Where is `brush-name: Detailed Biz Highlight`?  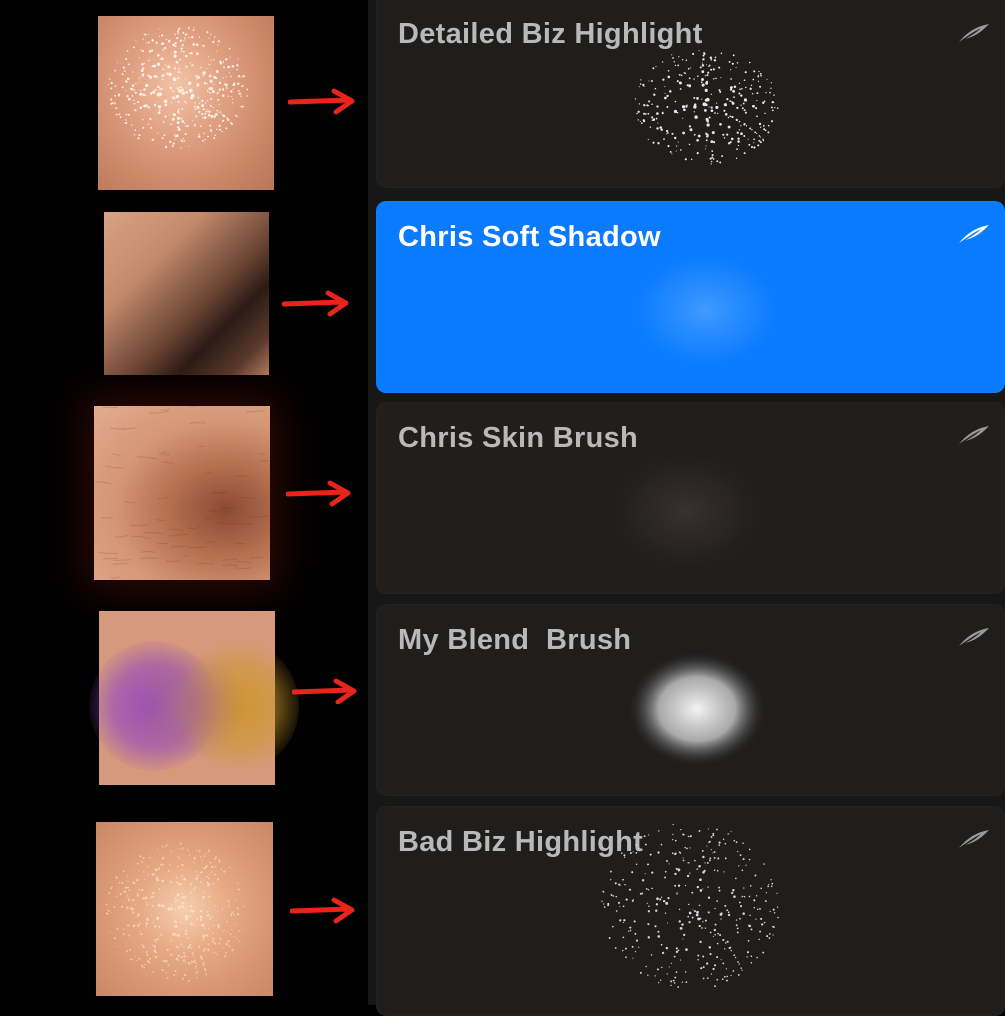
brush-name: Detailed Biz Highlight is located at coordinates (550, 34).